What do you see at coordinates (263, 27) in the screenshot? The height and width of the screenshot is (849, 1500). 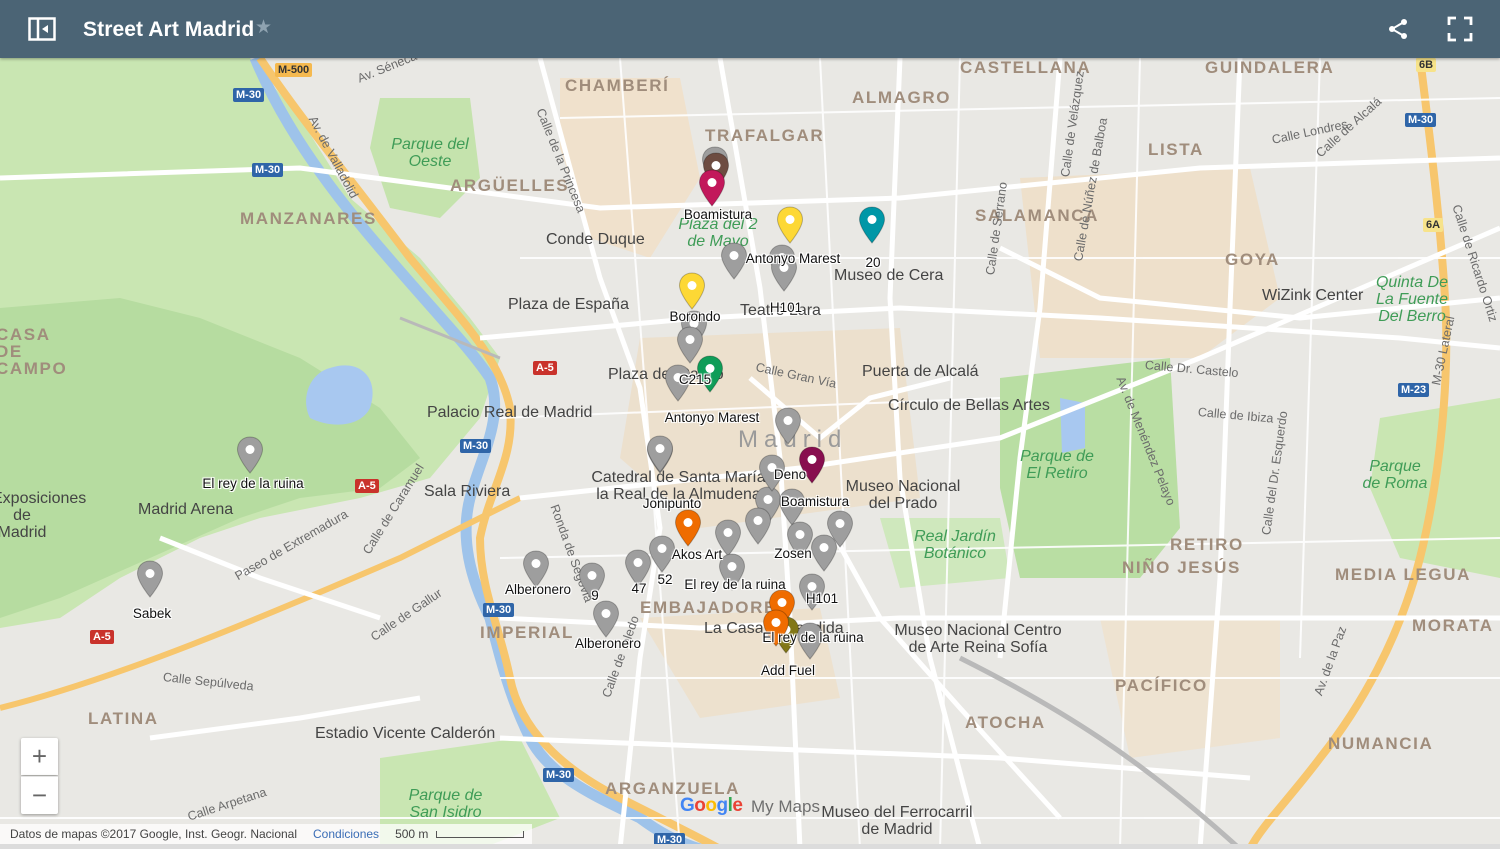 I see `star-icon: ★` at bounding box center [263, 27].